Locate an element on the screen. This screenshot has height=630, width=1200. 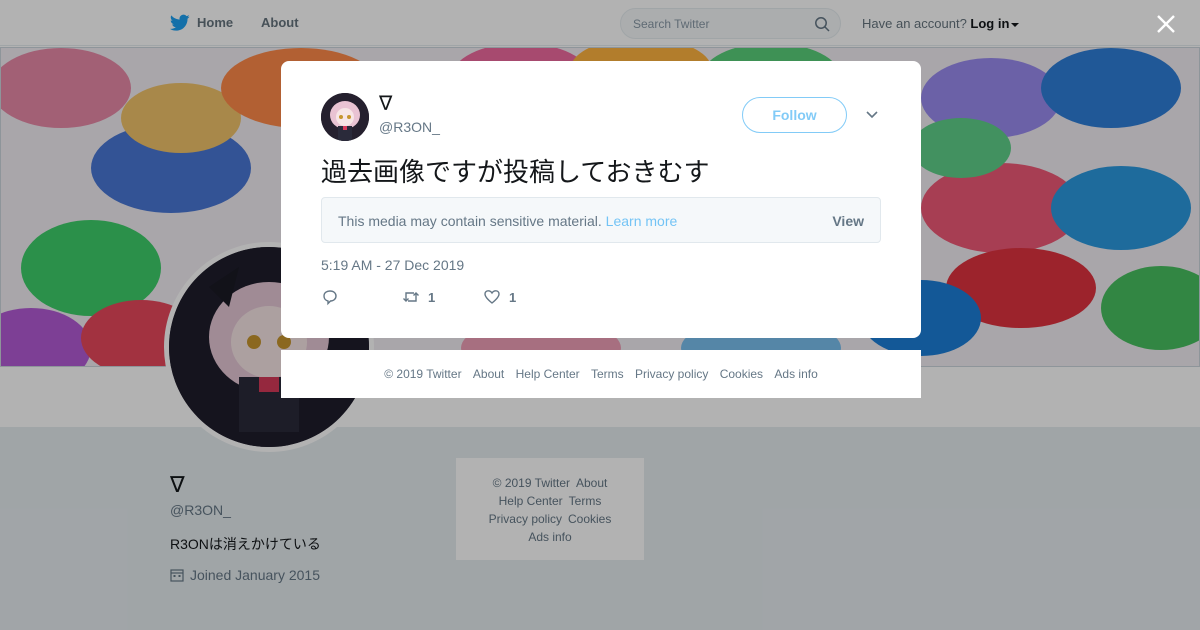
view-media-button: View is located at coordinates (848, 221).